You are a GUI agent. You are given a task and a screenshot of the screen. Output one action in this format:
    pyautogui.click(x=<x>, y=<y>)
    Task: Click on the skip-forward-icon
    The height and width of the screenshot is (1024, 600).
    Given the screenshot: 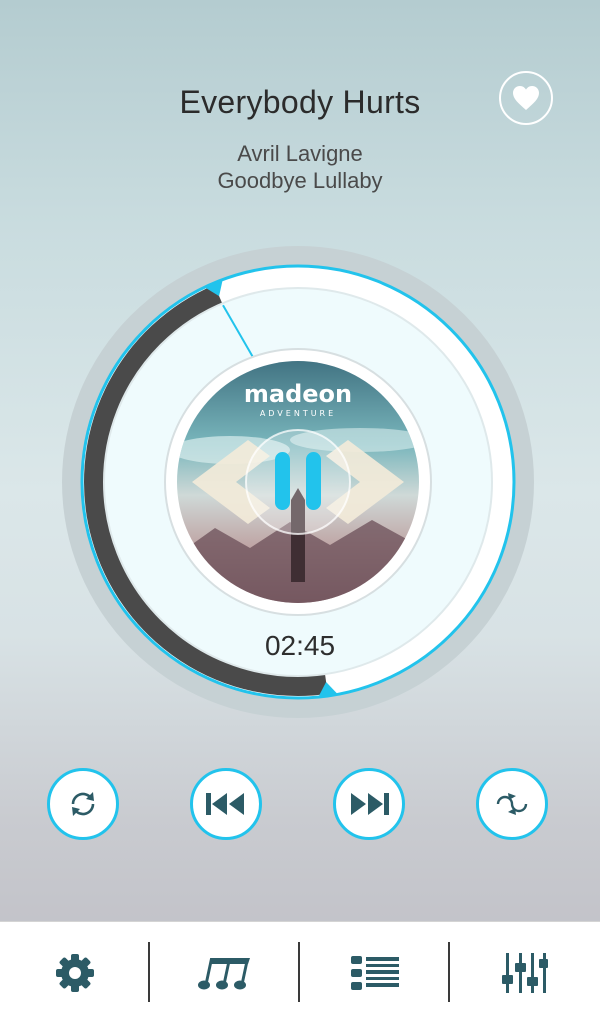 What is the action you would take?
    pyautogui.click(x=370, y=804)
    